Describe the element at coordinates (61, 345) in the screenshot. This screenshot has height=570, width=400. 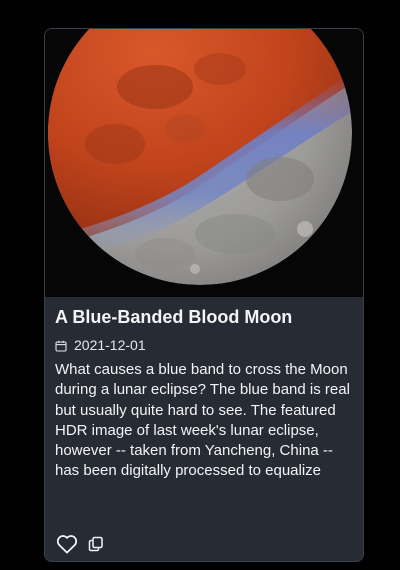
I see `calendar-icon` at that location.